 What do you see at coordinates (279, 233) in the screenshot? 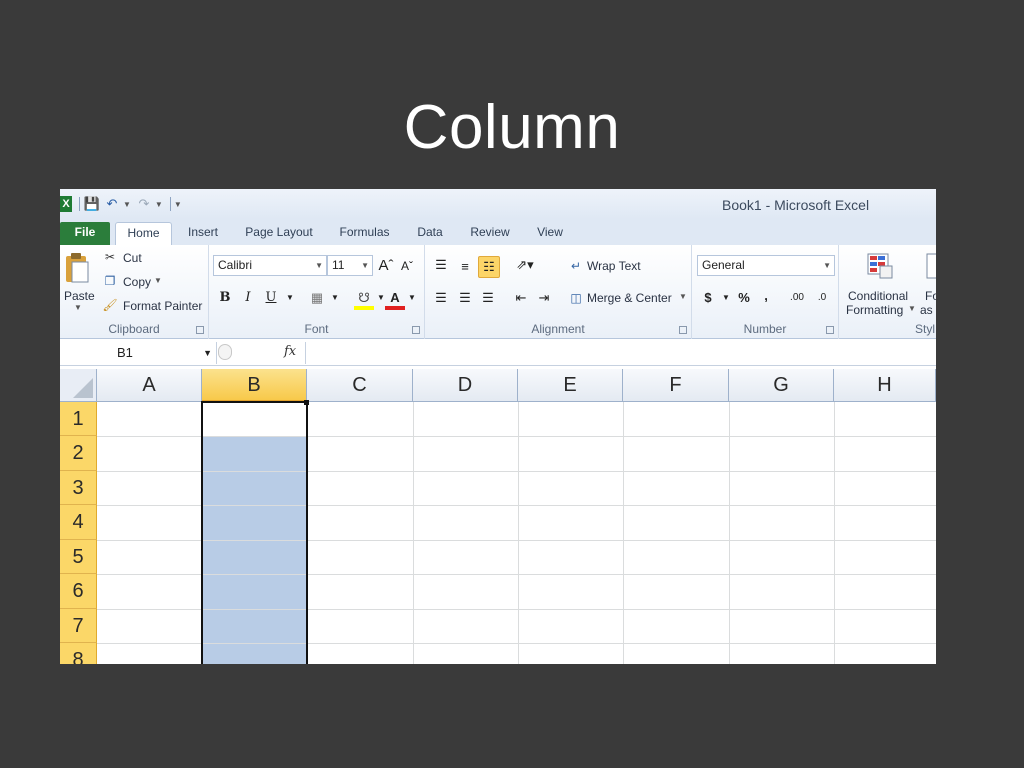
I see `tab-page-layout: Page Layout` at bounding box center [279, 233].